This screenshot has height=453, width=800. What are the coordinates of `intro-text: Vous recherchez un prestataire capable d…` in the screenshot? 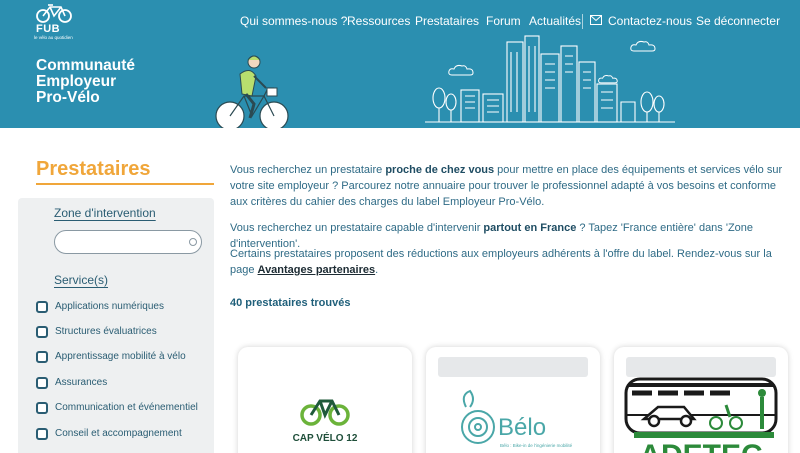 It's located at (357, 228).